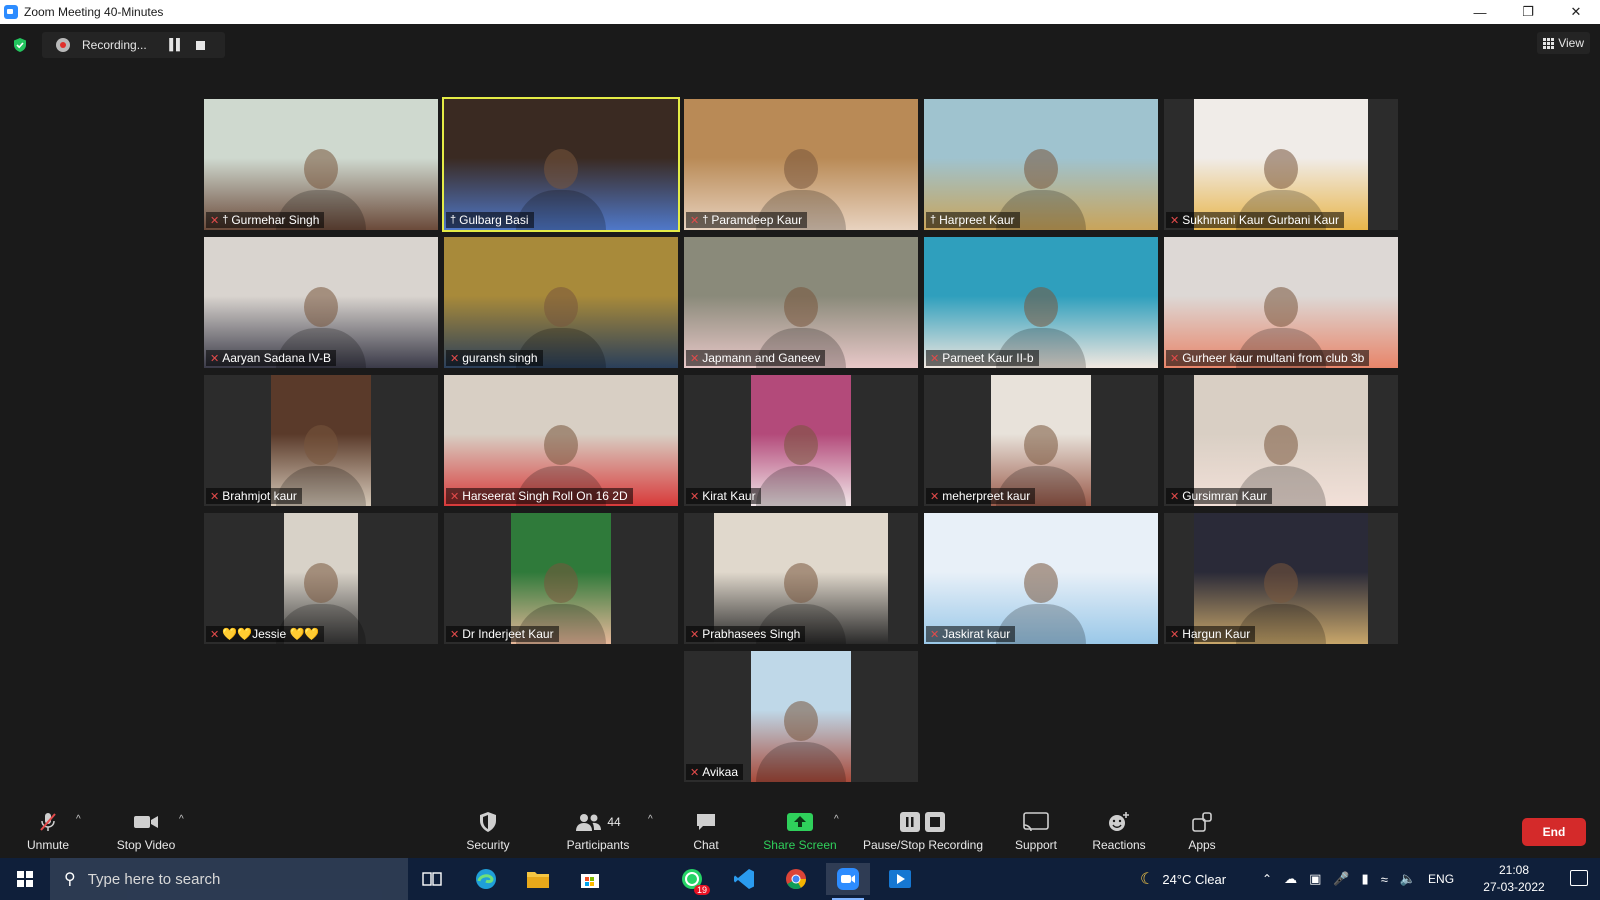 This screenshot has width=1600, height=900. Describe the element at coordinates (561, 164) in the screenshot. I see `participant-tile: † Gulbarg Basi` at that location.